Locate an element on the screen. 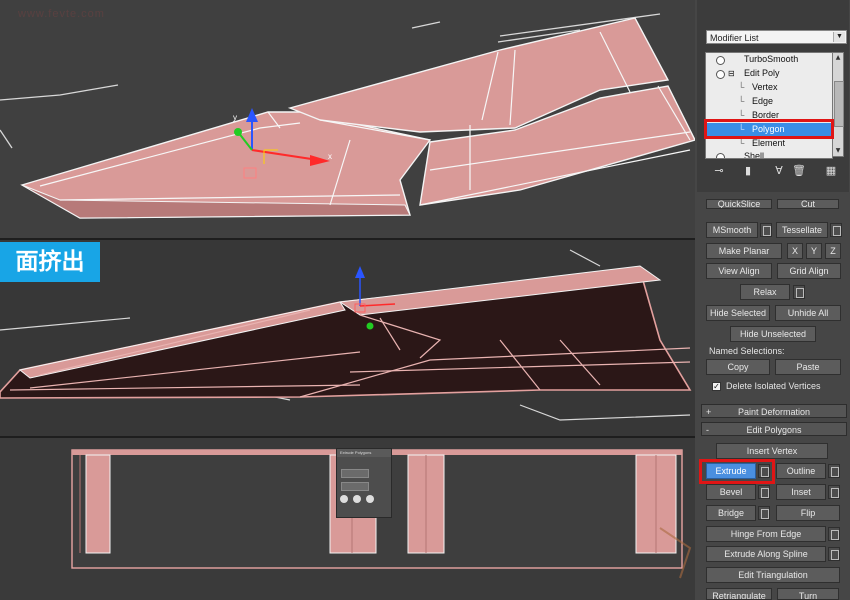 Image resolution: width=850 pixels, height=600 pixels. planar-y-button: Y is located at coordinates (814, 251).